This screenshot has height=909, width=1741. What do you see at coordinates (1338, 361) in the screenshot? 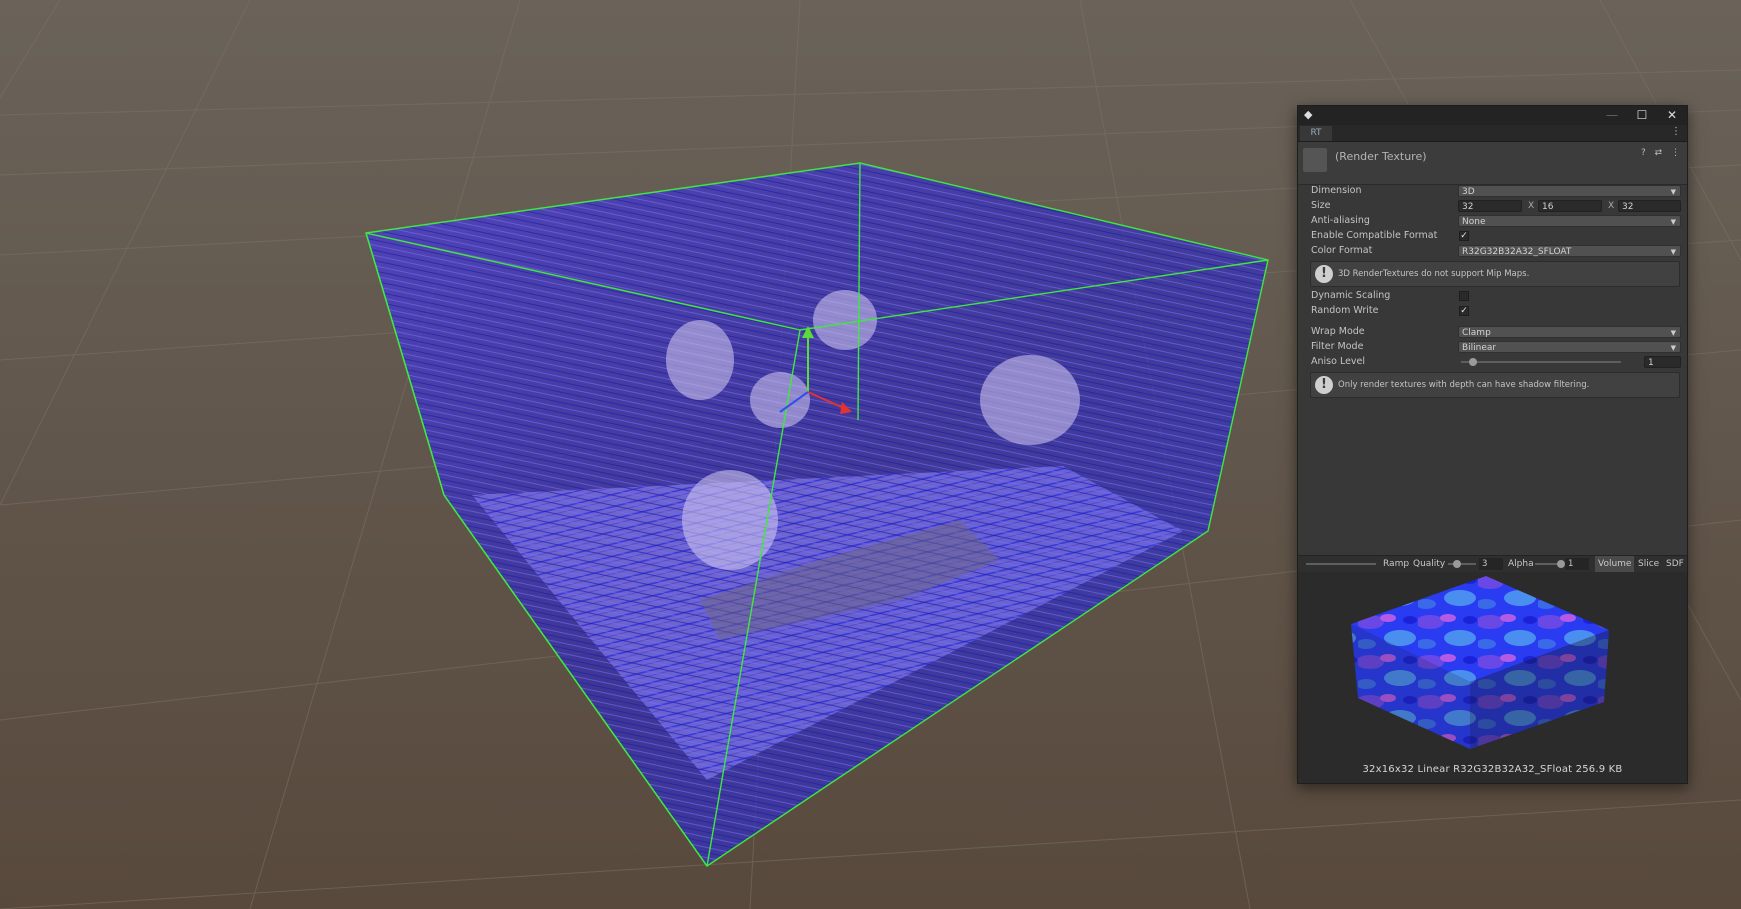
I see `aniso-level-label: Aniso Level` at bounding box center [1338, 361].